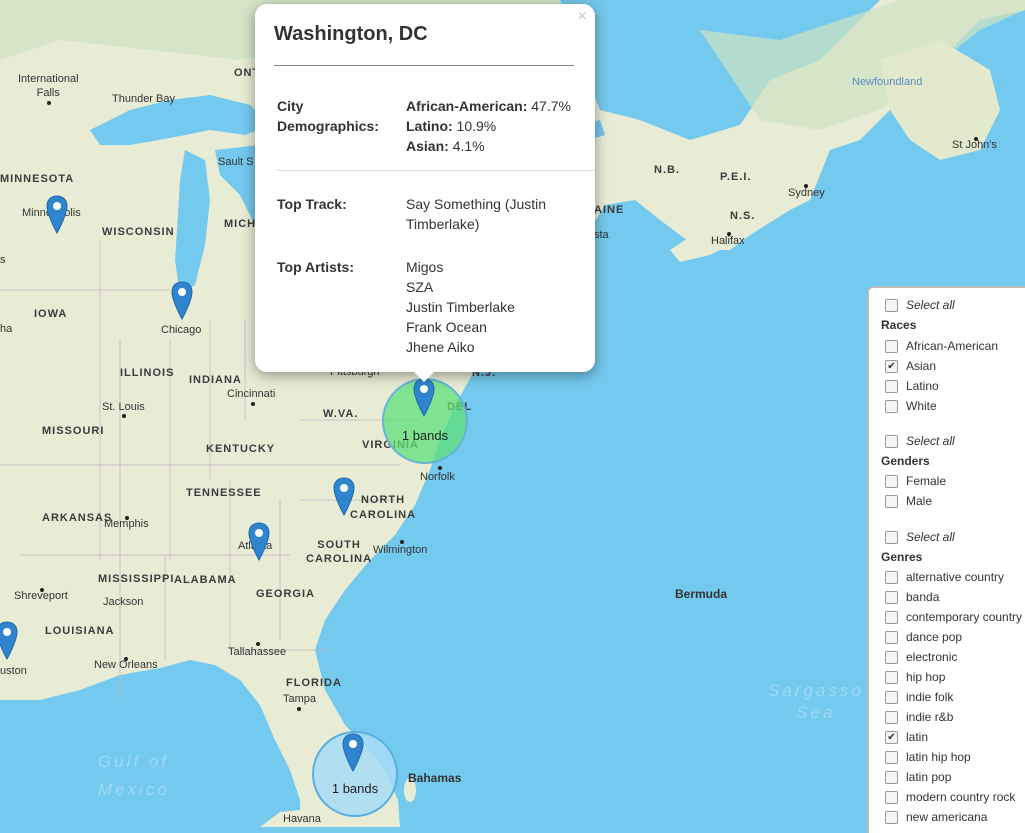 This screenshot has width=1025, height=833. I want to click on races-heading: Races, so click(899, 325).